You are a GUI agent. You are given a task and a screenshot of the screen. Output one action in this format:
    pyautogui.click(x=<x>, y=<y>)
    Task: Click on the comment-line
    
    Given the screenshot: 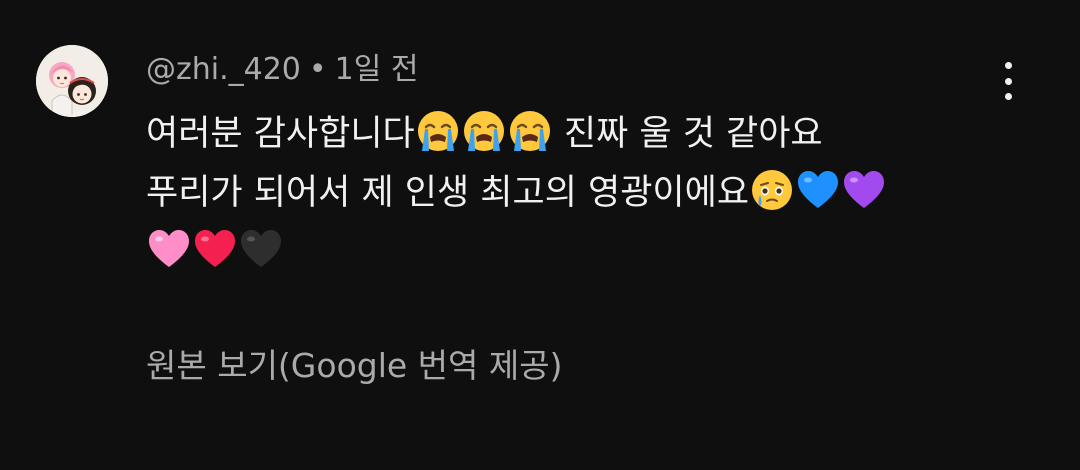 What is the action you would take?
    pyautogui.click(x=596, y=252)
    